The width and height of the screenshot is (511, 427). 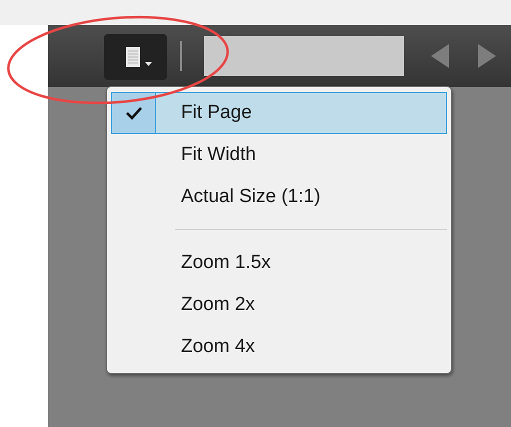 I want to click on caret-icon, so click(x=148, y=64).